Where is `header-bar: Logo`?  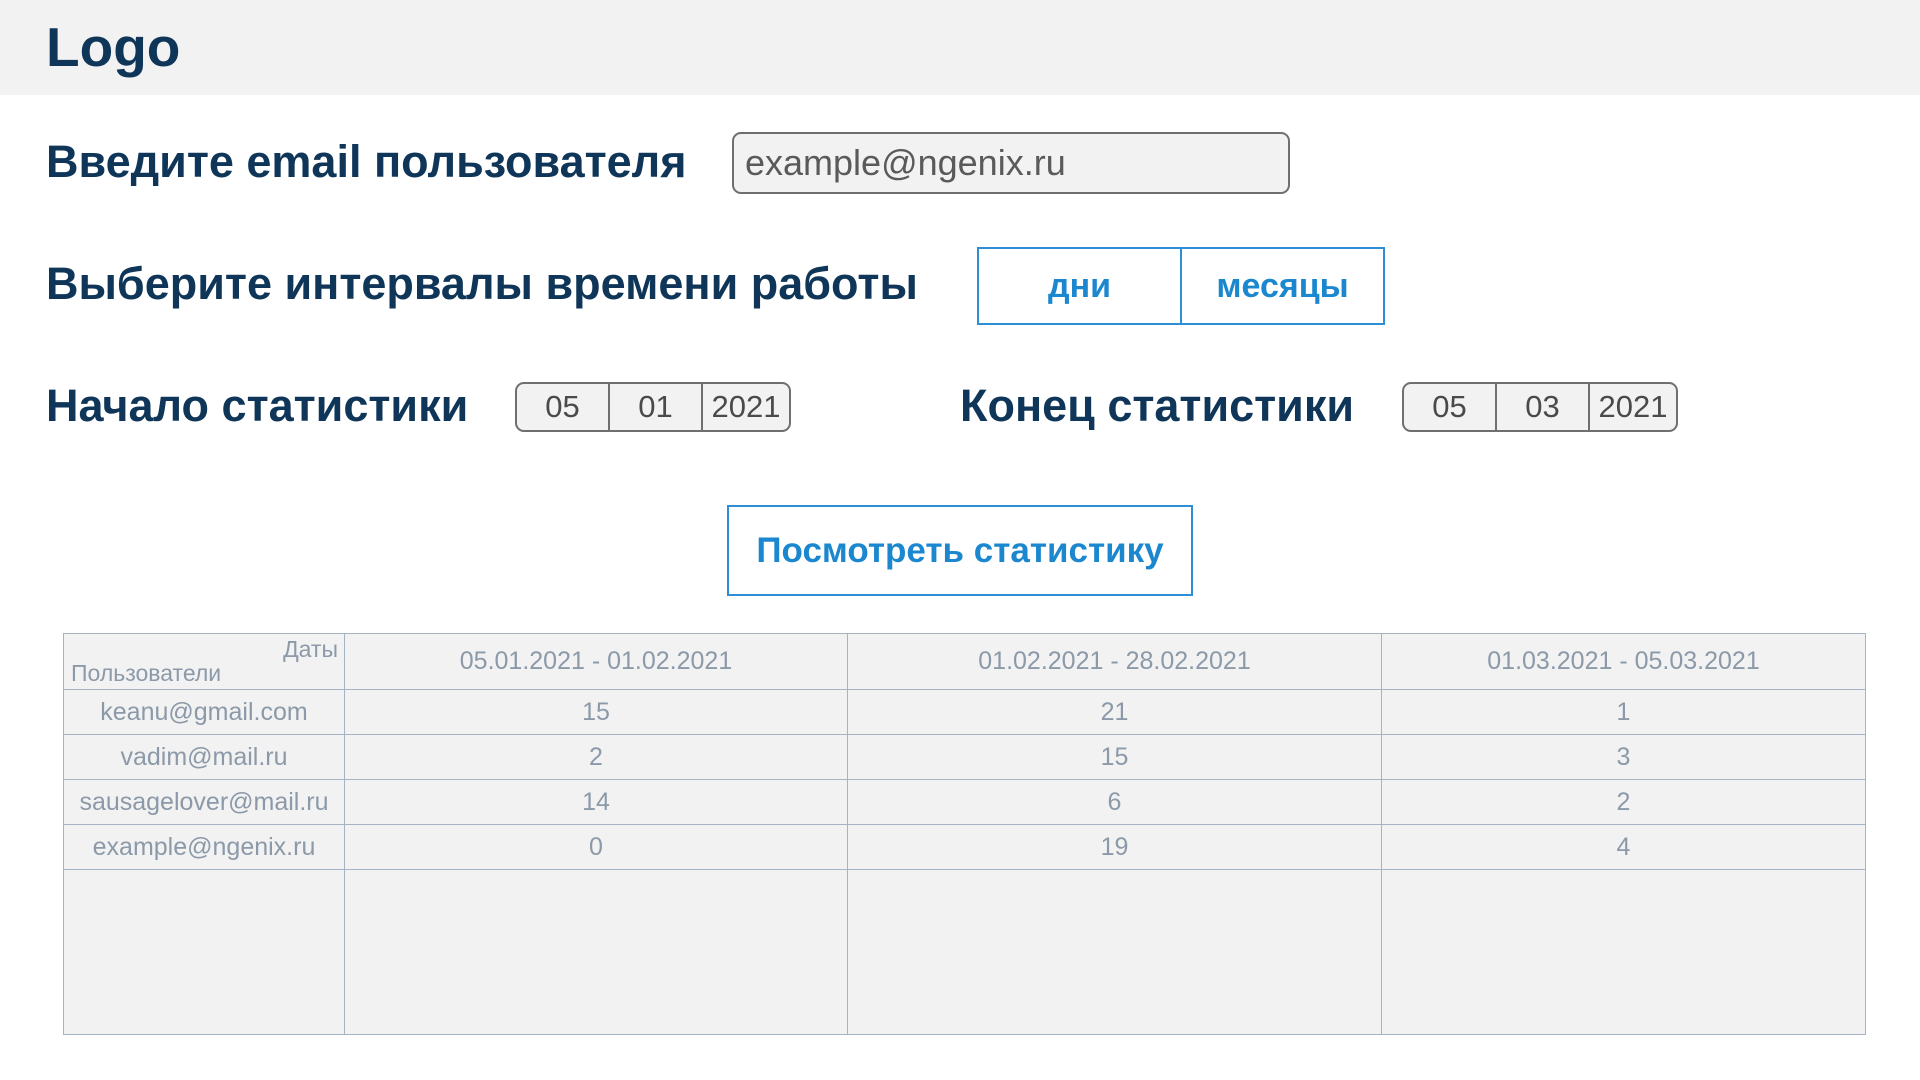 header-bar: Logo is located at coordinates (960, 47).